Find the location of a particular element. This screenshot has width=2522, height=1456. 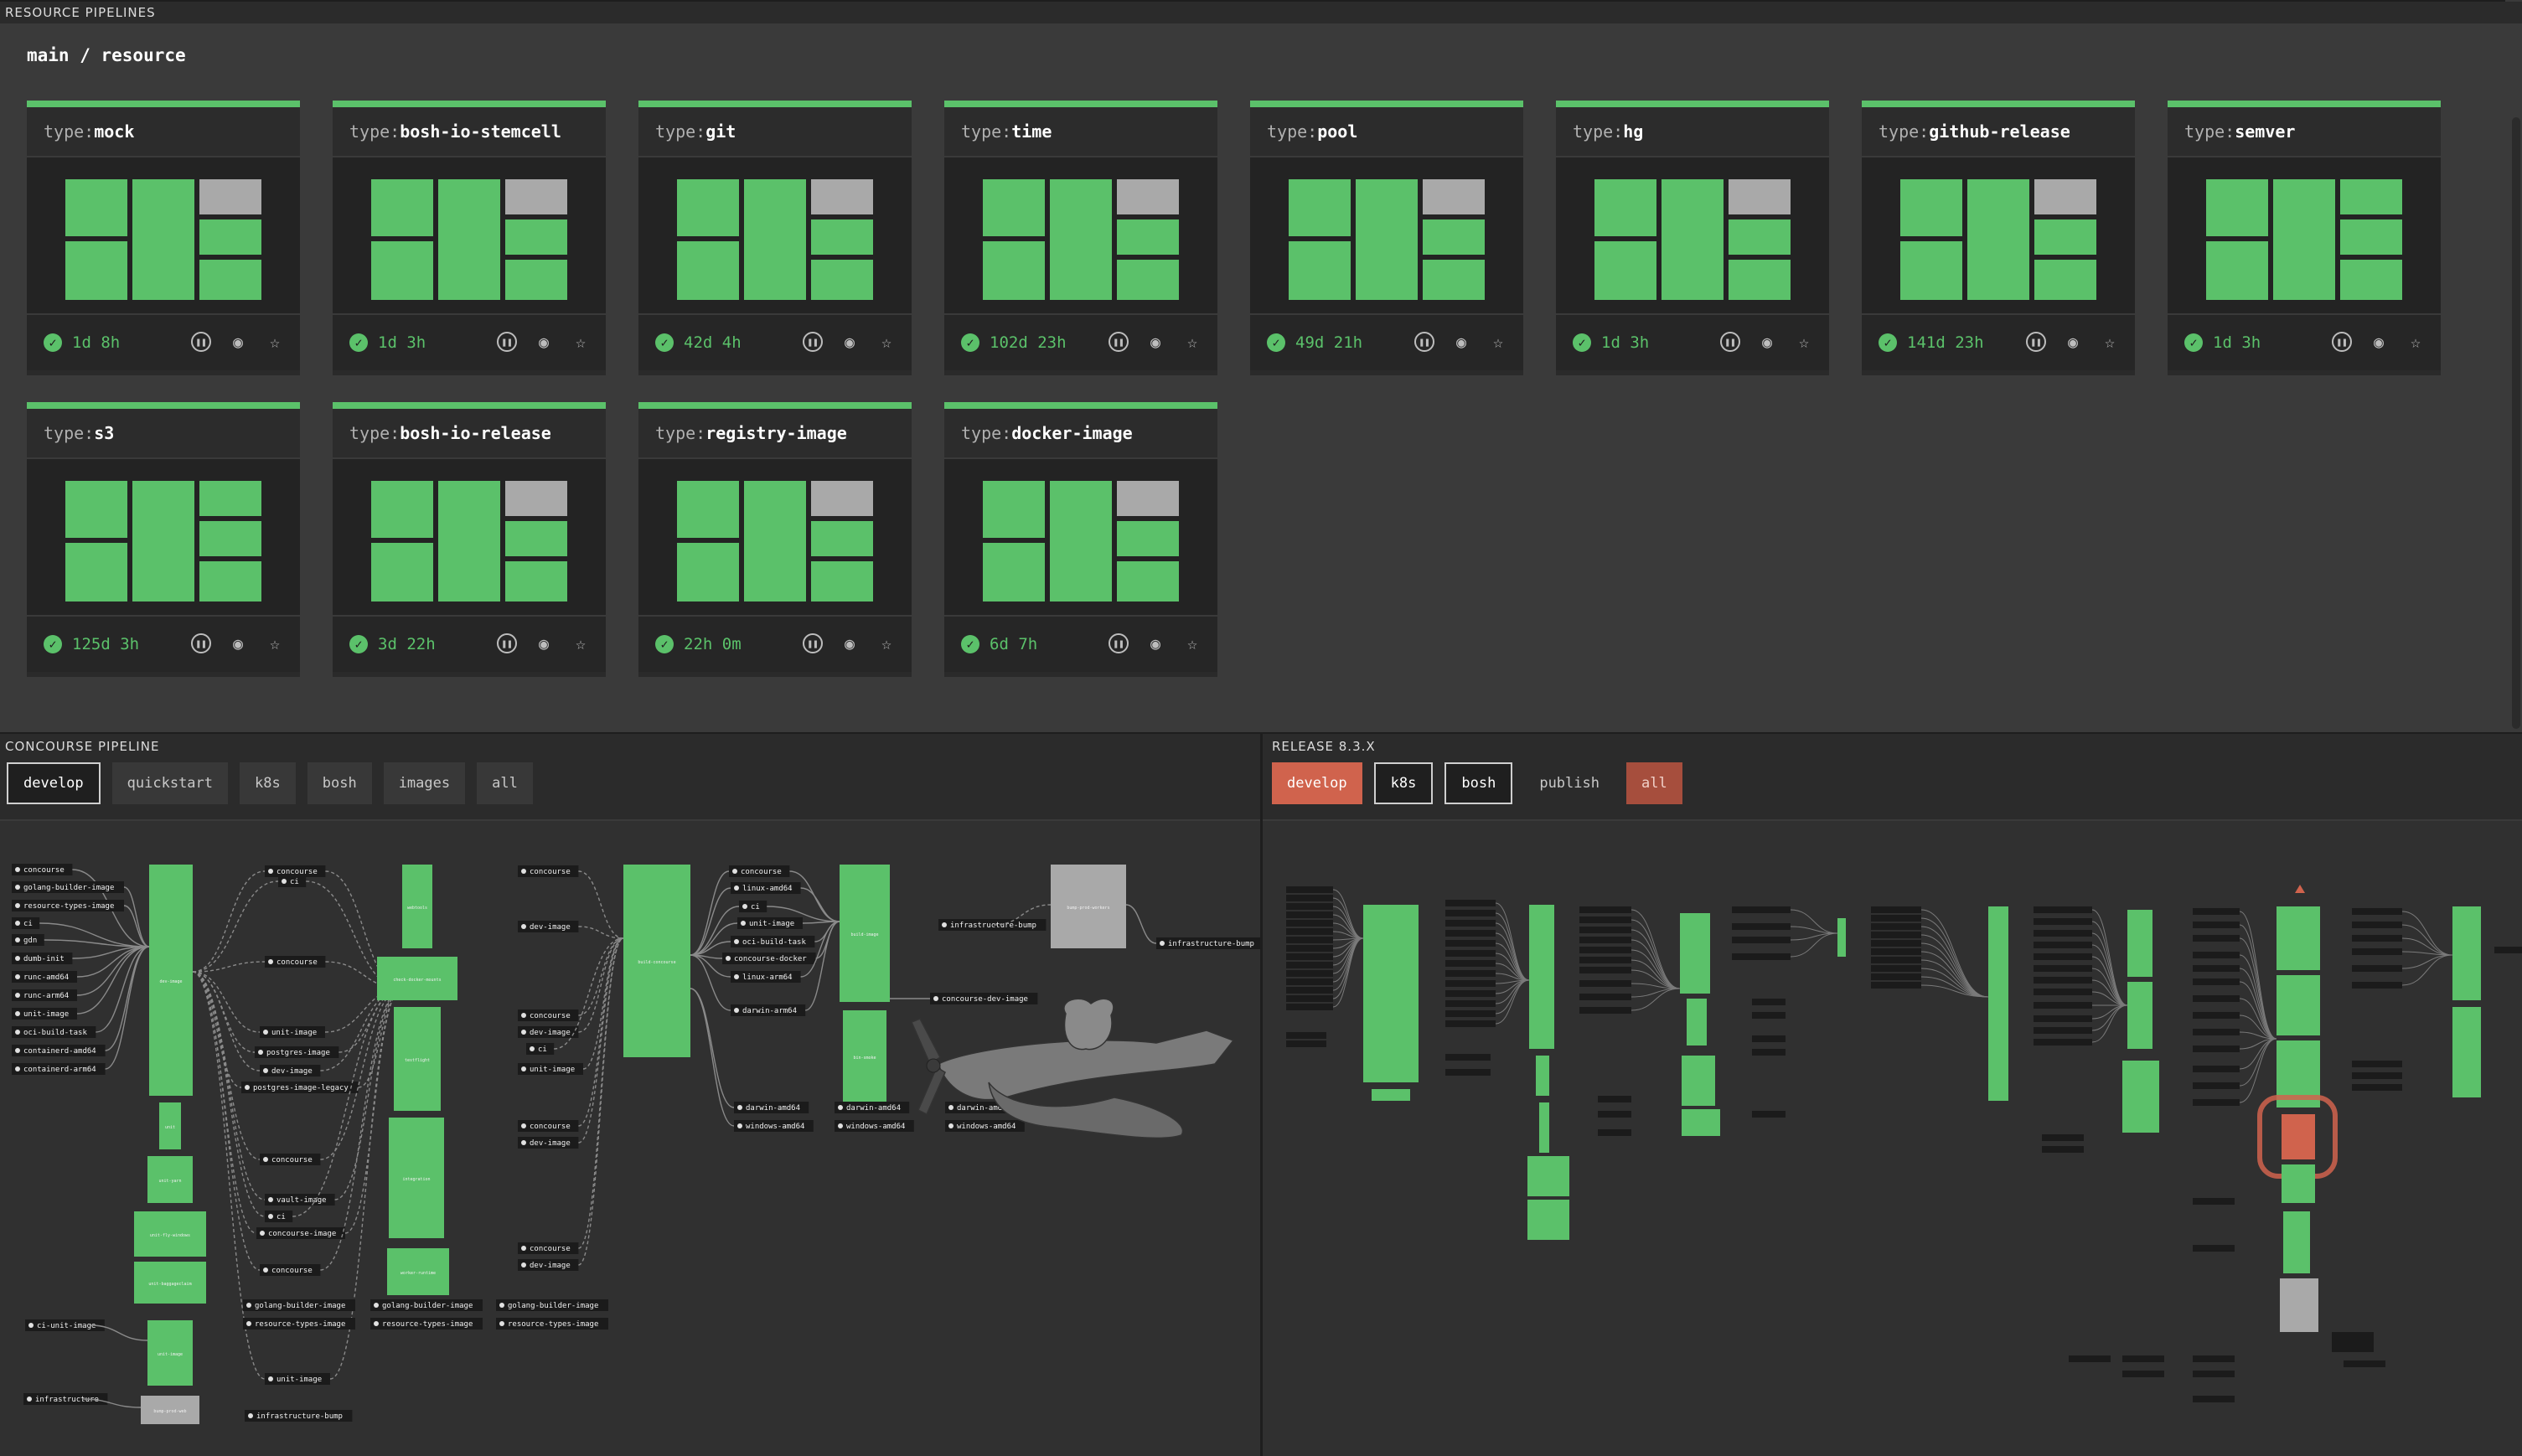

pipeline-card: type: semver ✓ 1d 3h ❚❚ ◉ ☆ is located at coordinates (2304, 238).